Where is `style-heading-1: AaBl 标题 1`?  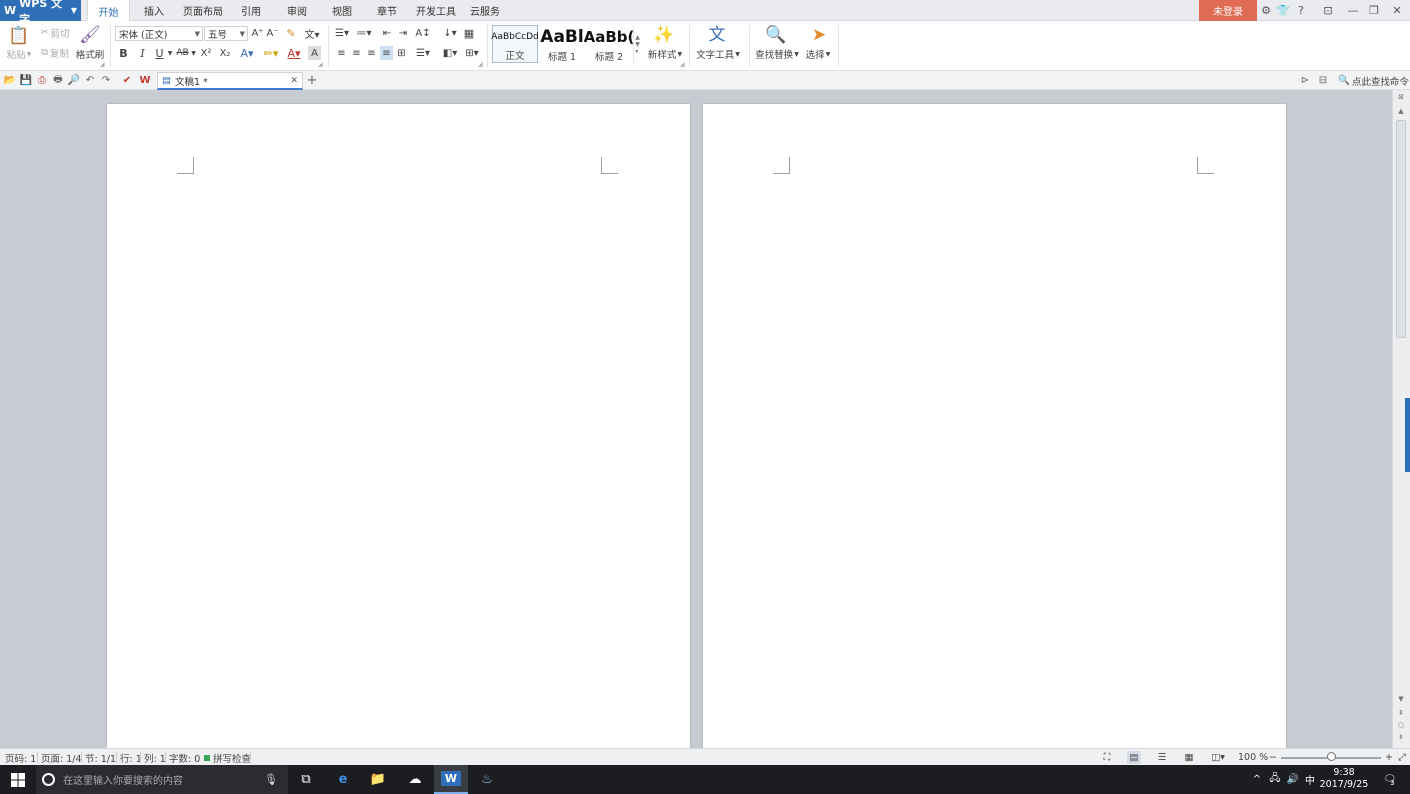
style-heading-1: AaBl 标题 1 is located at coordinates (562, 44).